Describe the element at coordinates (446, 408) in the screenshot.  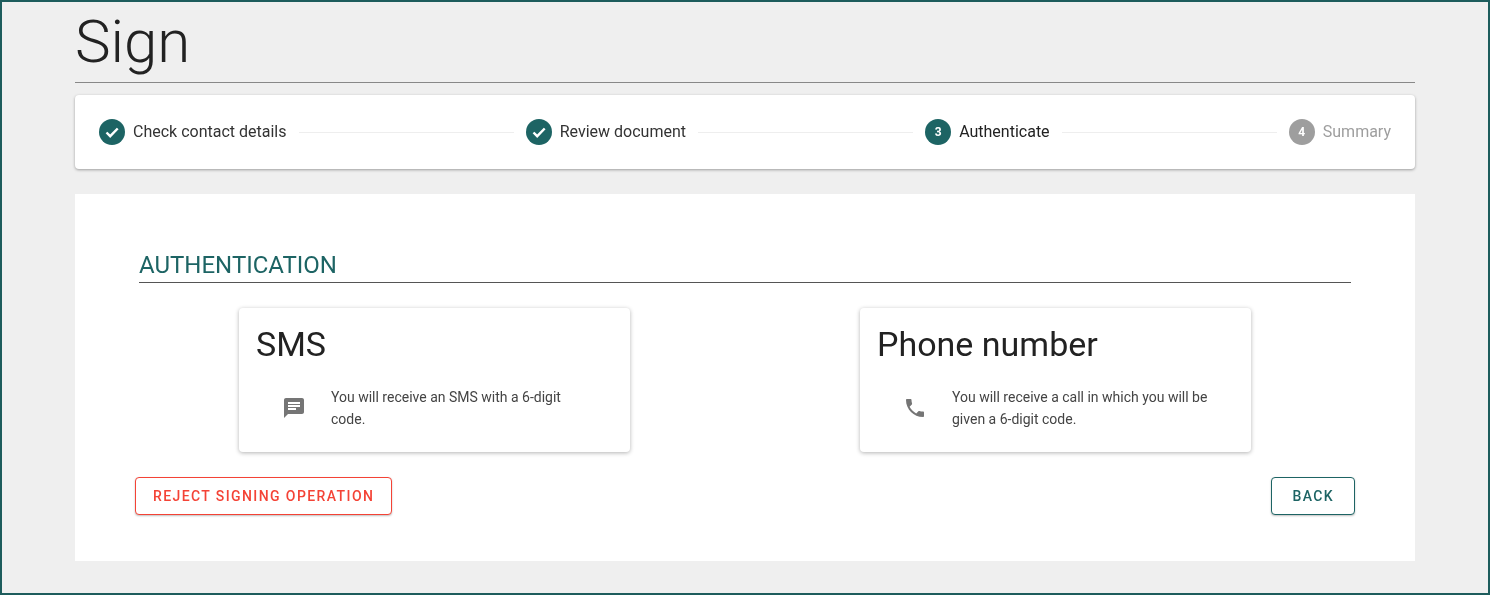
I see `method-description: You will receive an SMS with a 6-digit code.` at that location.